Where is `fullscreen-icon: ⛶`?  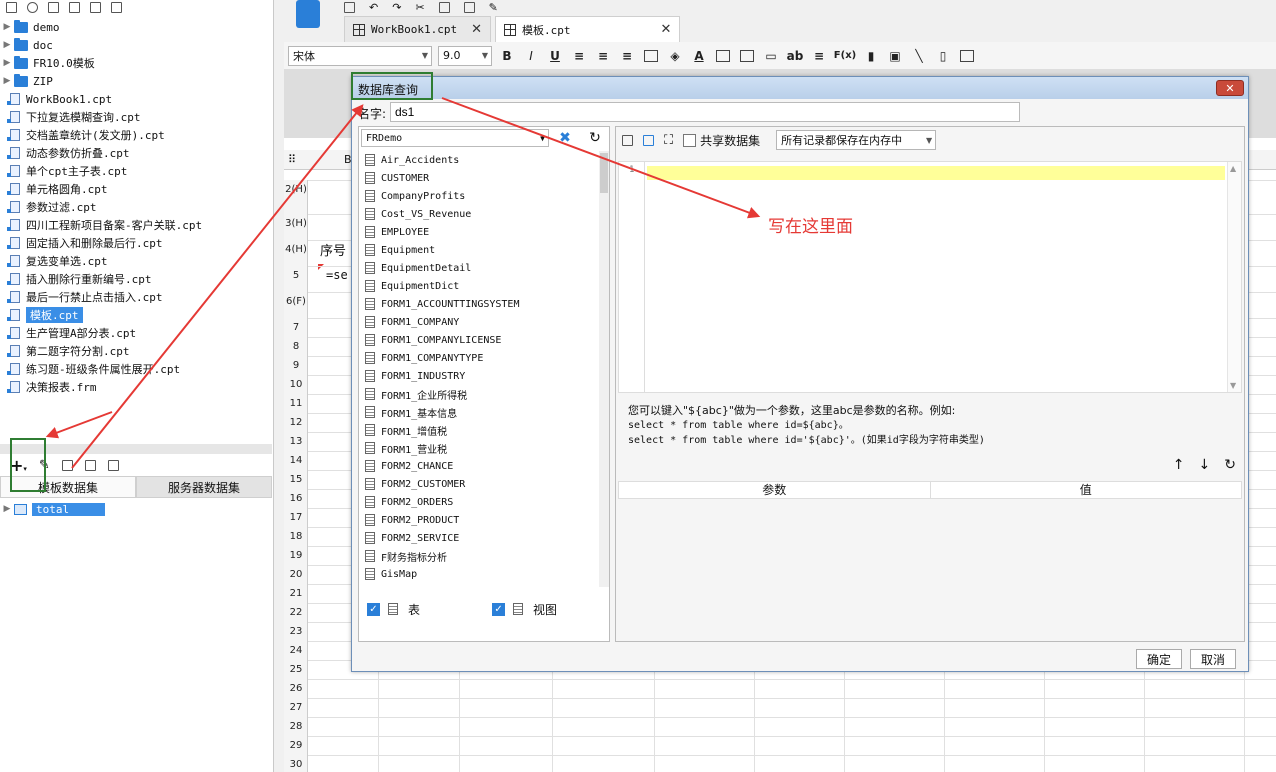
fullscreen-icon: ⛶ is located at coordinates (668, 140).